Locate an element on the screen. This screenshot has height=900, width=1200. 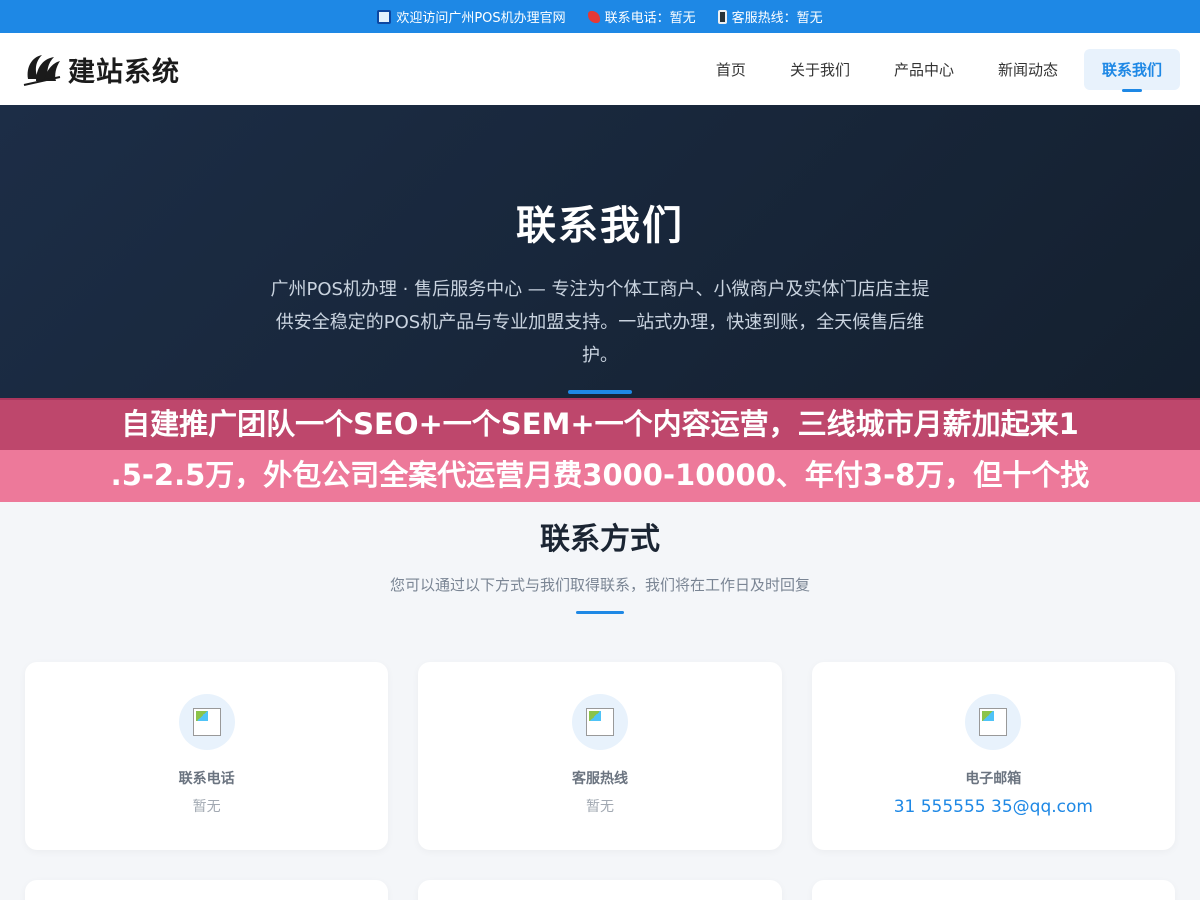
logo-icon is located at coordinates (42, 70).